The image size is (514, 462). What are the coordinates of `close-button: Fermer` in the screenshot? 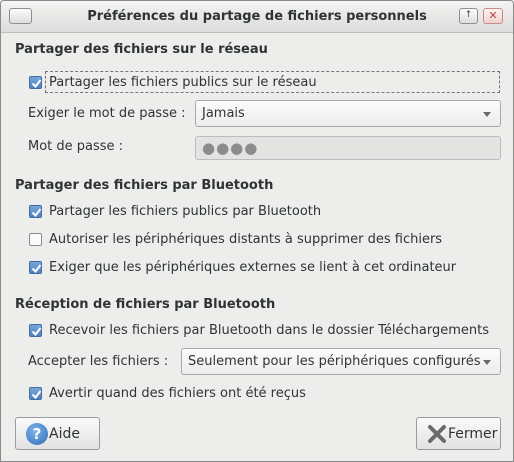 It's located at (458, 433).